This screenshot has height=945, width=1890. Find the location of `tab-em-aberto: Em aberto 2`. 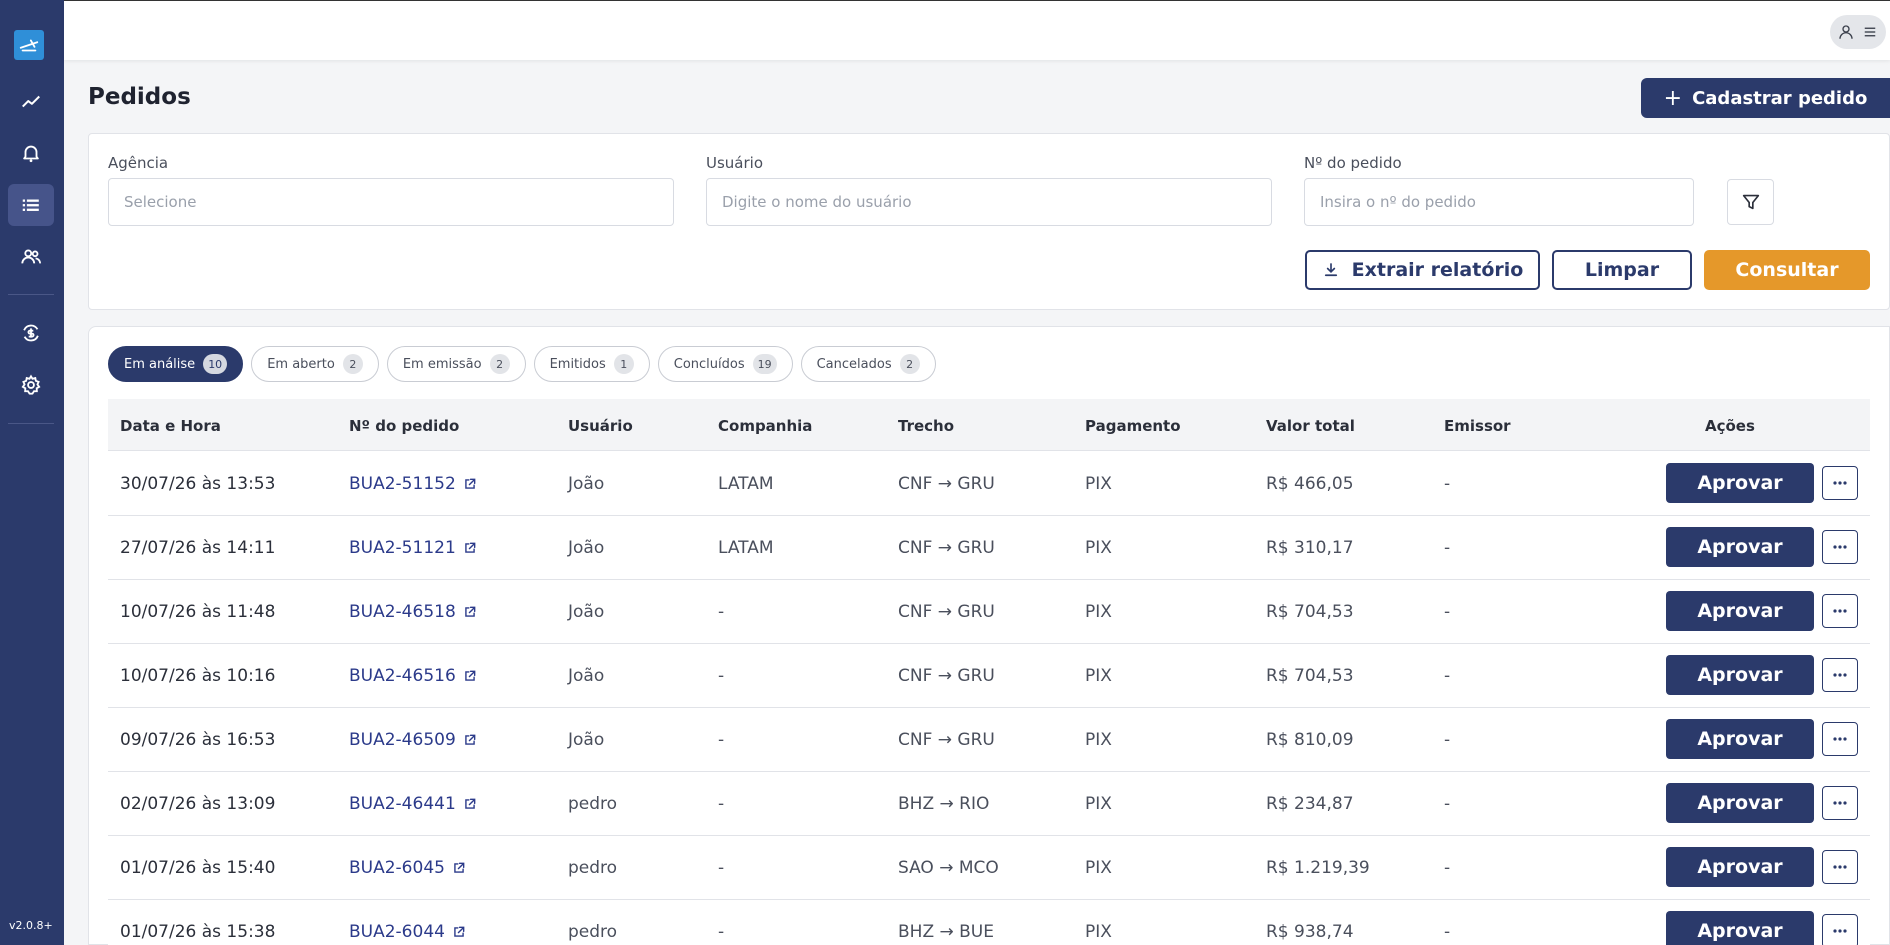

tab-em-aberto: Em aberto 2 is located at coordinates (315, 364).